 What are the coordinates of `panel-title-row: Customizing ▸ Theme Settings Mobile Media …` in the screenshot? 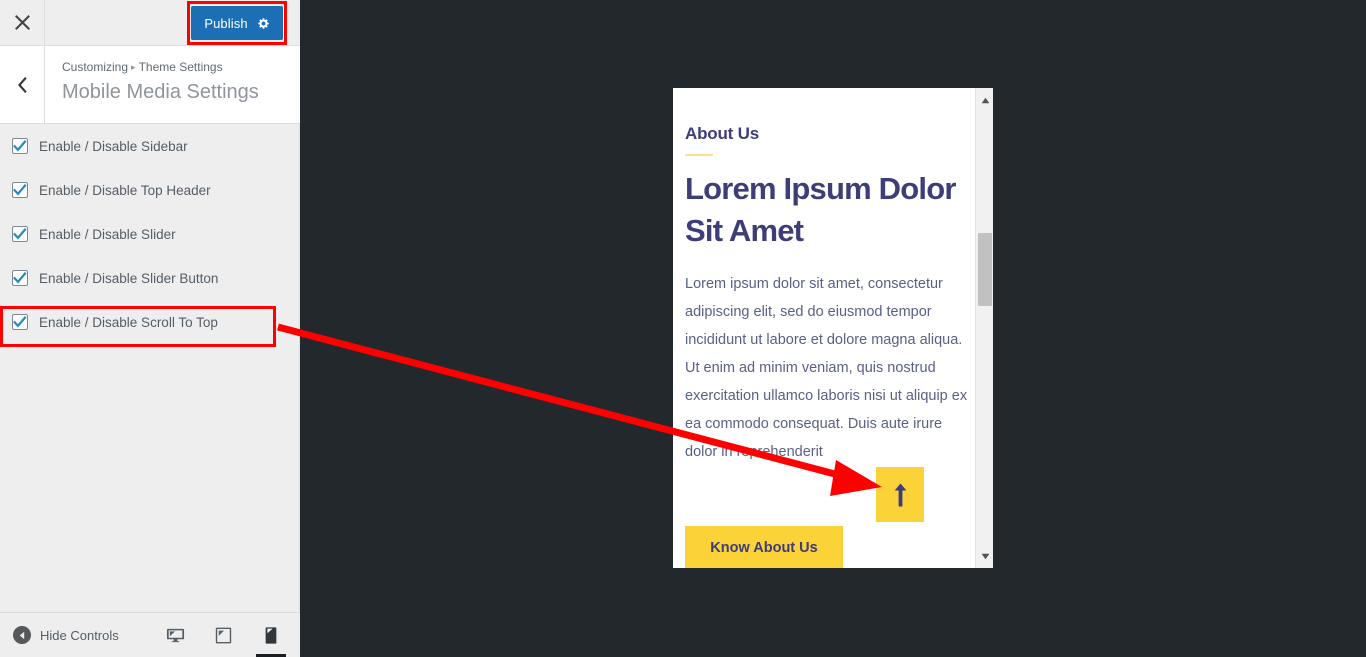 It's located at (150, 85).